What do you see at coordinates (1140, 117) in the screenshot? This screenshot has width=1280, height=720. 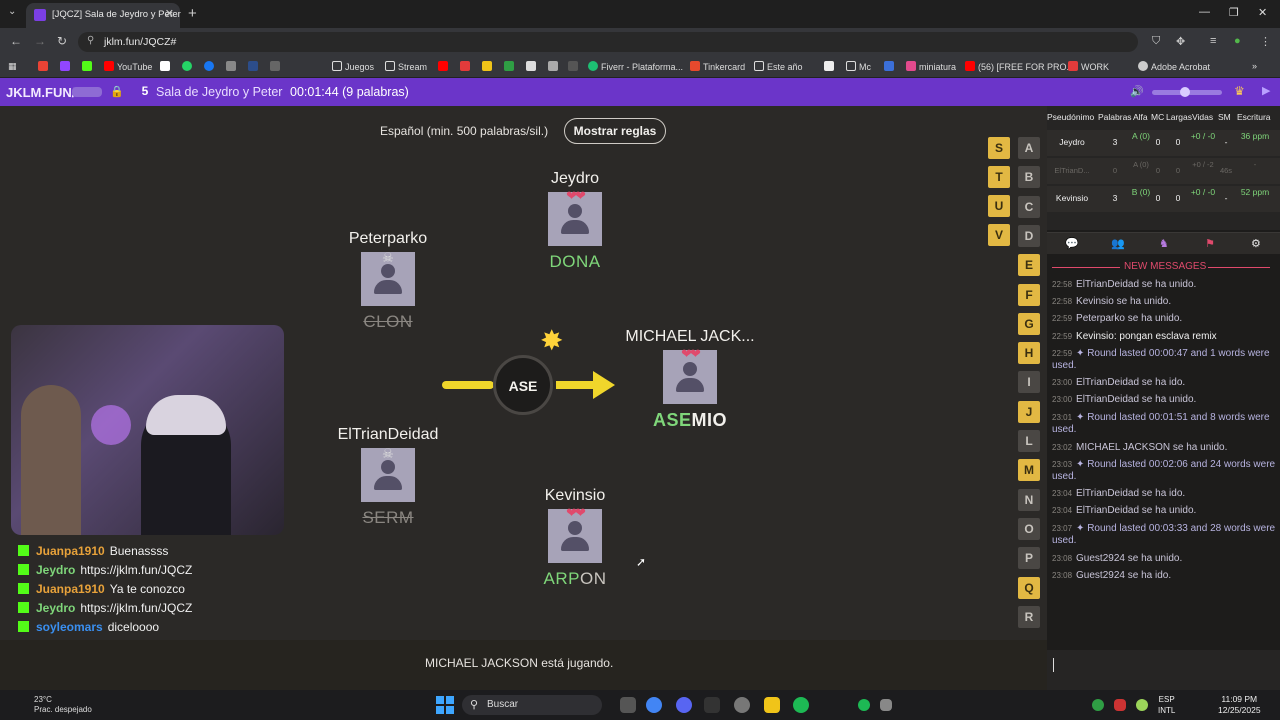 I see `scoreboard-header: Alfa` at bounding box center [1140, 117].